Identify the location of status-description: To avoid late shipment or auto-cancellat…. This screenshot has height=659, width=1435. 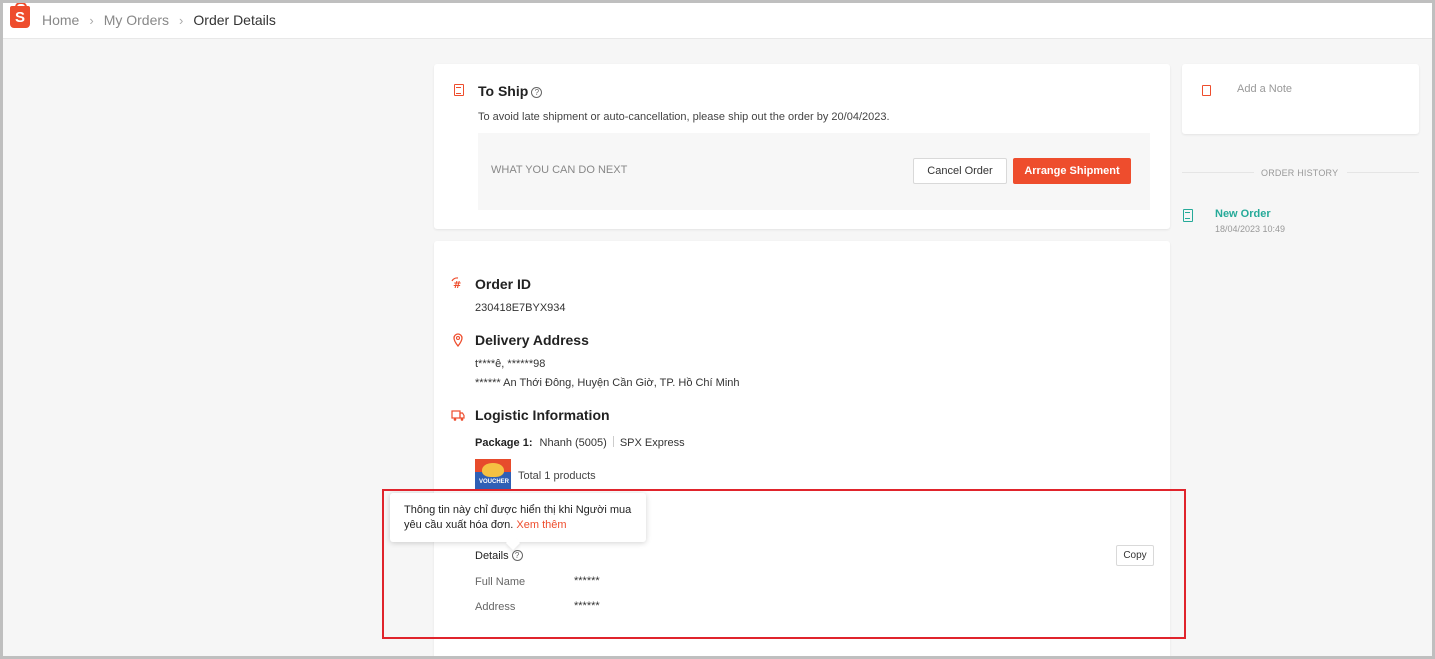
(684, 117).